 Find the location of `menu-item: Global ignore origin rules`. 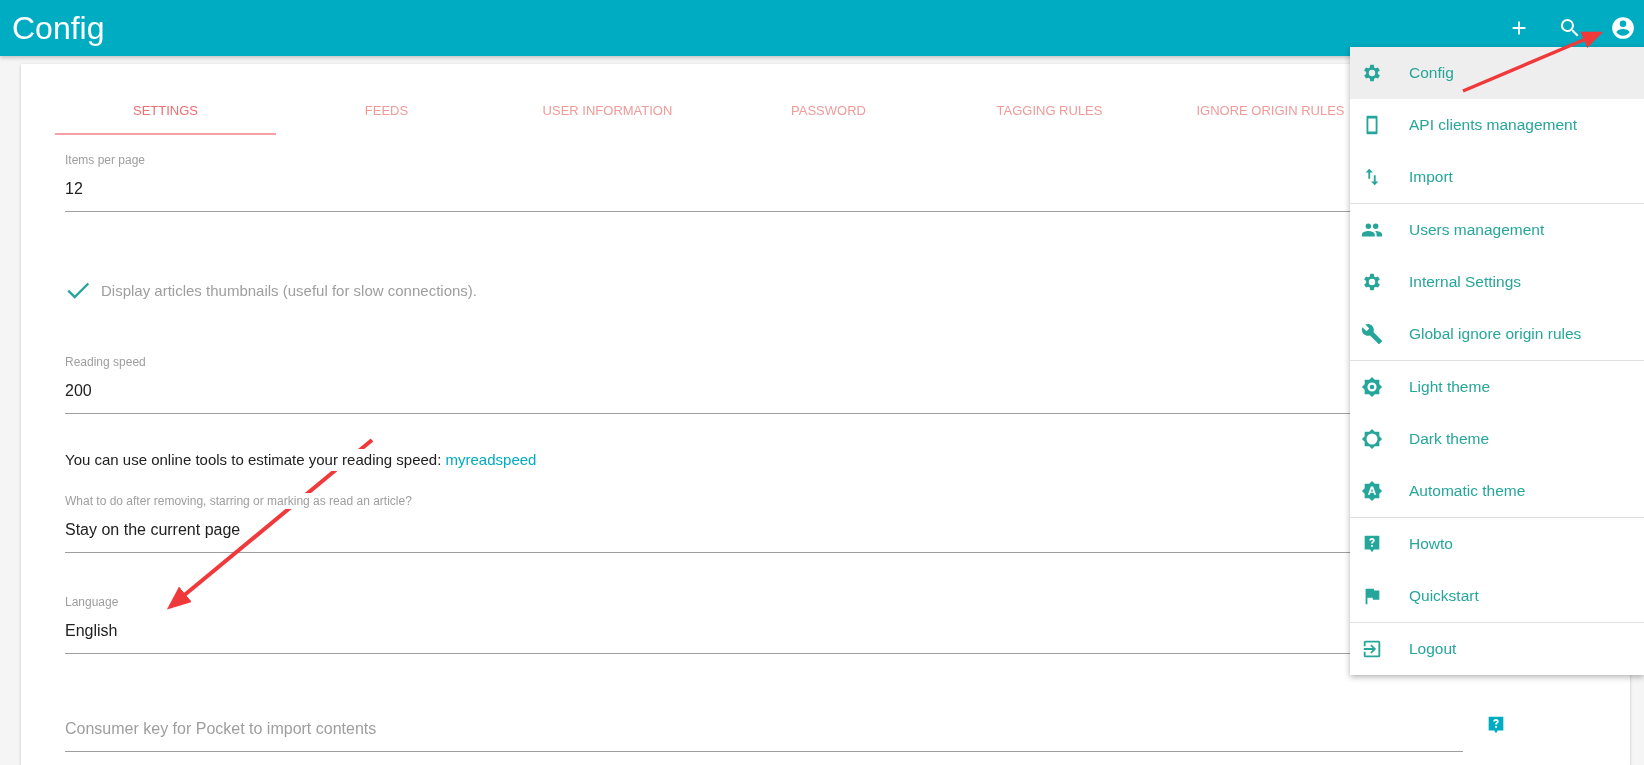

menu-item: Global ignore origin rules is located at coordinates (1497, 334).